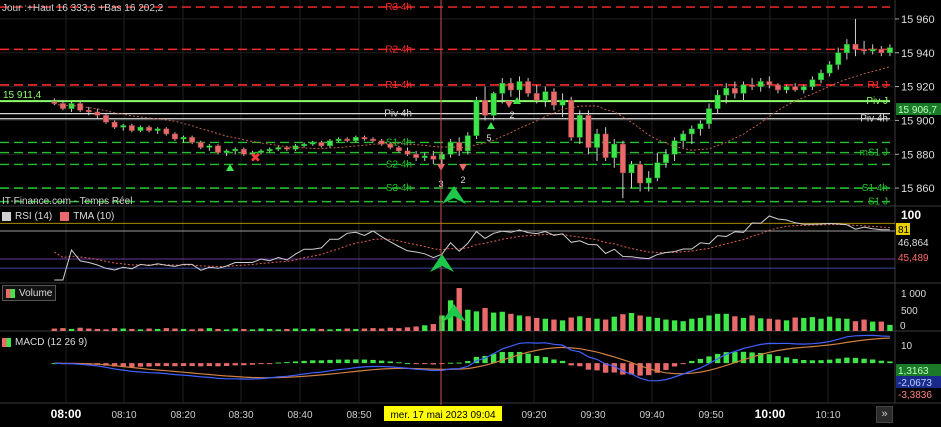 The height and width of the screenshot is (427, 941). Describe the element at coordinates (875, 188) in the screenshot. I see `right-level-label-4: S1 4h` at that location.